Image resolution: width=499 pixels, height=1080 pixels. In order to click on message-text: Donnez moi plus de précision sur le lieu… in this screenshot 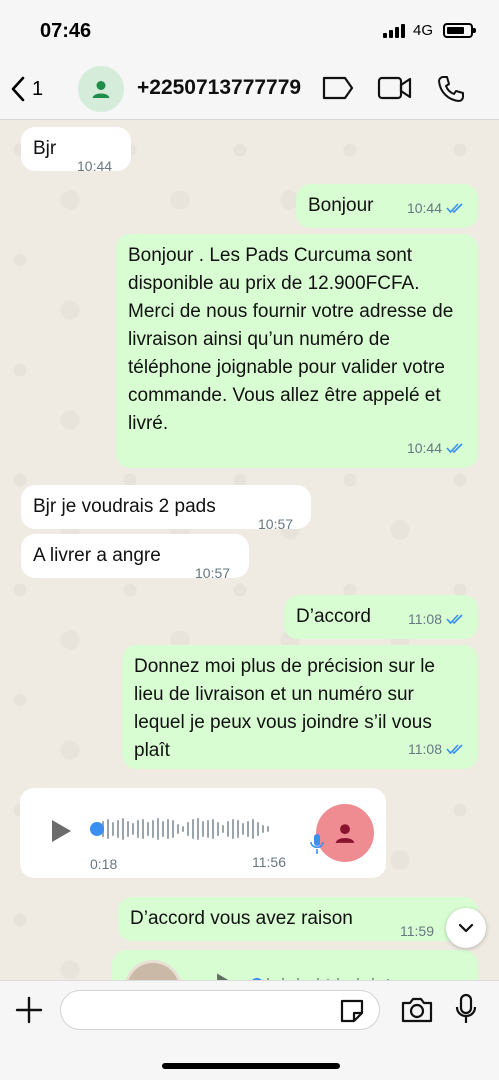, I will do `click(284, 708)`.